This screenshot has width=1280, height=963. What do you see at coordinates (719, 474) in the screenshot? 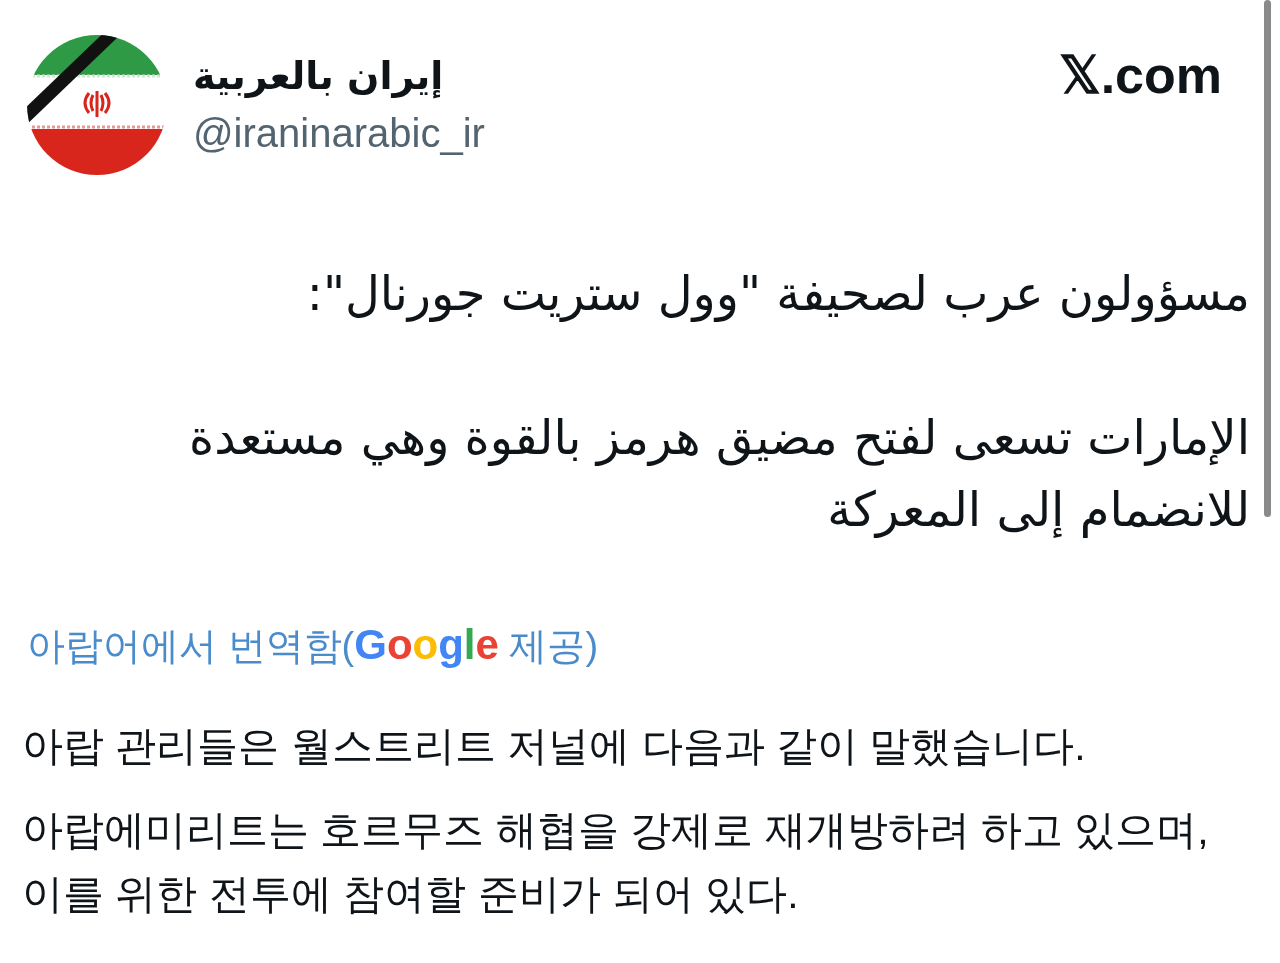
I see `post-paragraph: الإمارات تسعى لفتح مضيق هرمز بالقوة وهي مستعدة للانضمام إلى المعركة` at bounding box center [719, 474].